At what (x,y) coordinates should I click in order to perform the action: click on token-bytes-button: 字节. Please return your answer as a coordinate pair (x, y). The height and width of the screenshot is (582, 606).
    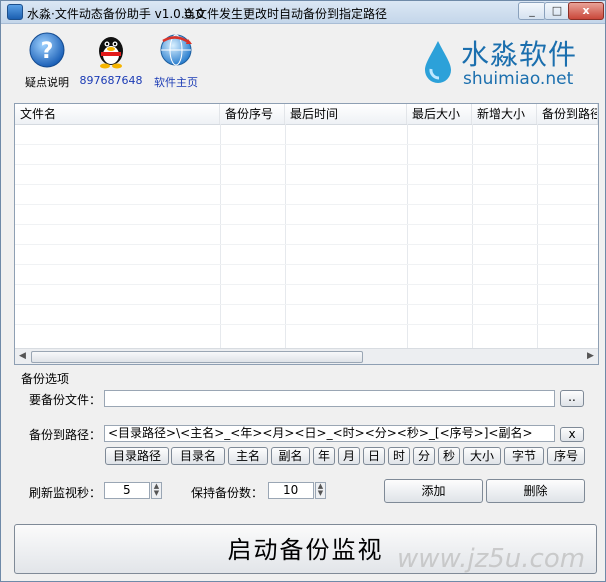
    Looking at the image, I should click on (524, 456).